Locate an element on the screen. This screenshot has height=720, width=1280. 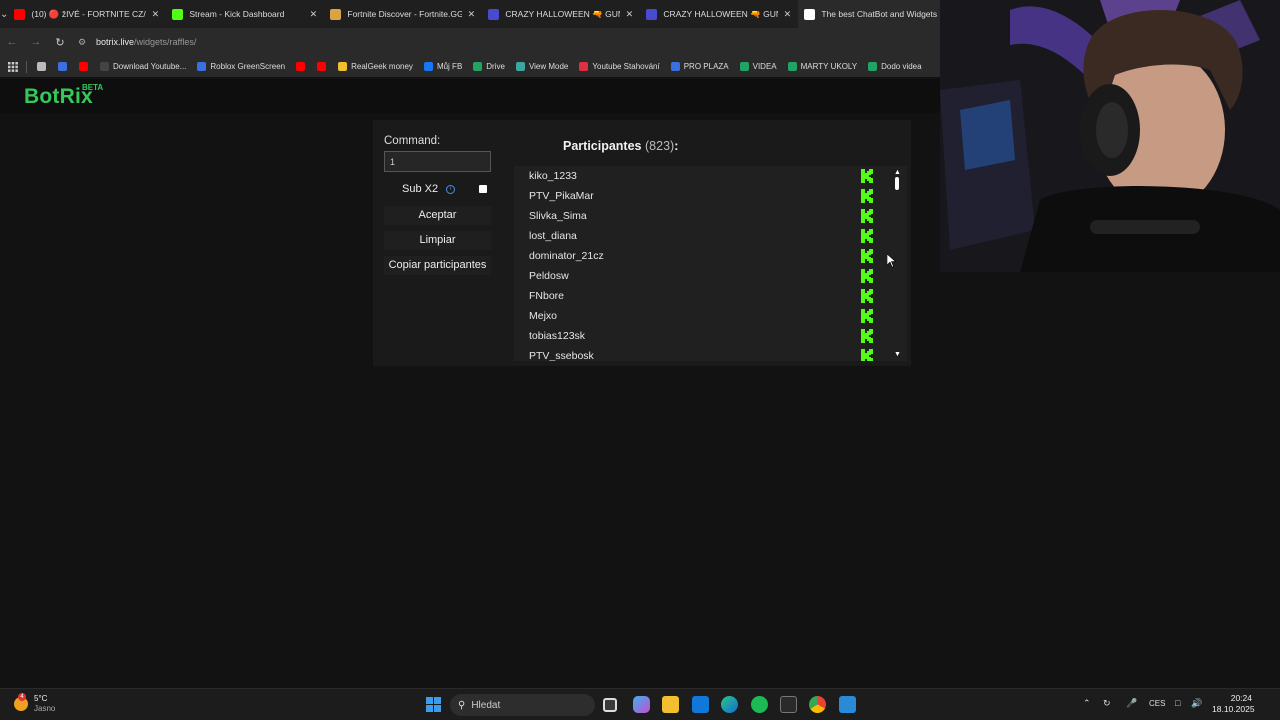
browser-tab: (10) 🔴 žIVÉ - FORTNITE CZ/SK ✕ is located at coordinates (87, 14).